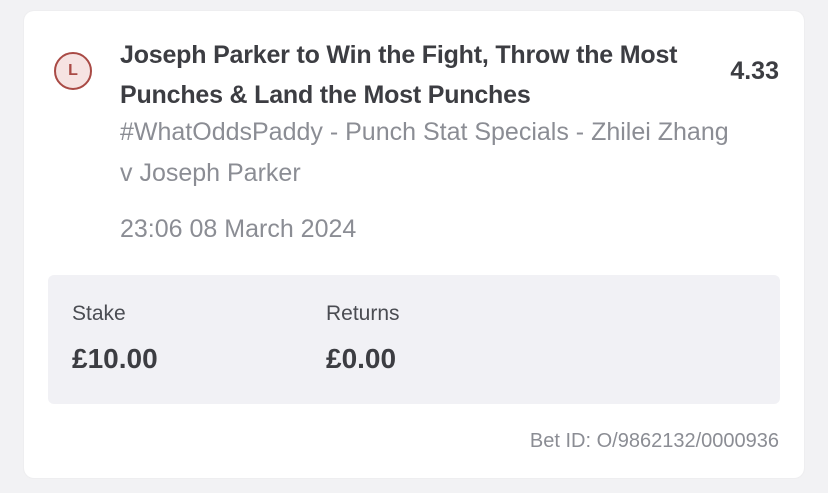  I want to click on stake-value: £10.00, so click(115, 358).